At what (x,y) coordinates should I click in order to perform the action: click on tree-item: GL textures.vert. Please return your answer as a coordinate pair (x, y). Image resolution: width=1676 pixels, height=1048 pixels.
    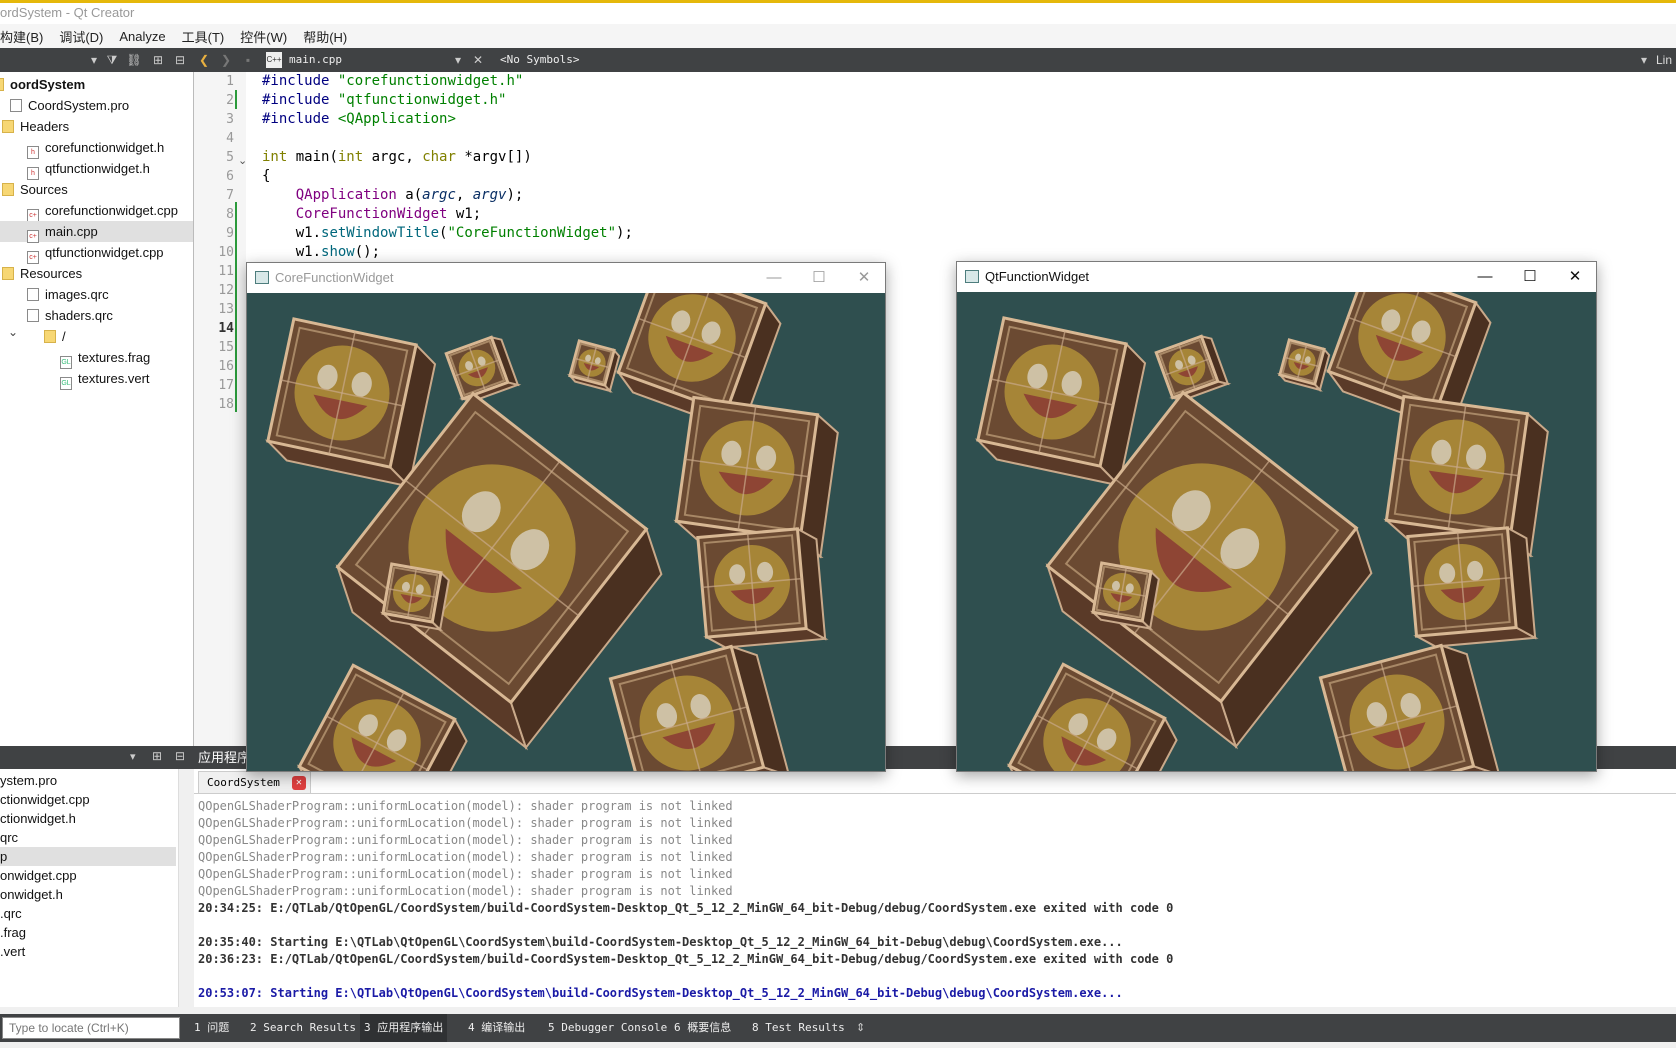
    Looking at the image, I should click on (96, 379).